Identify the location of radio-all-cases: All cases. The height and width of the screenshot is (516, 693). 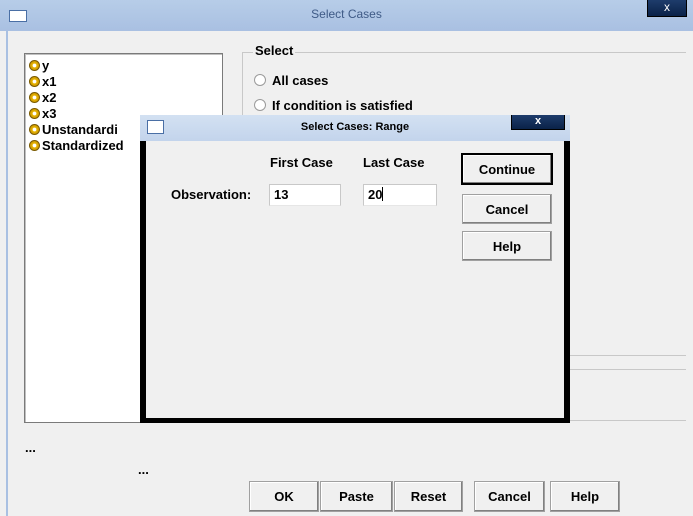
(291, 81).